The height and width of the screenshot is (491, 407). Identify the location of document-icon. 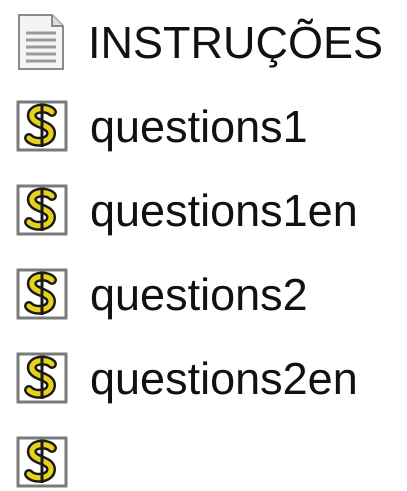
(41, 42).